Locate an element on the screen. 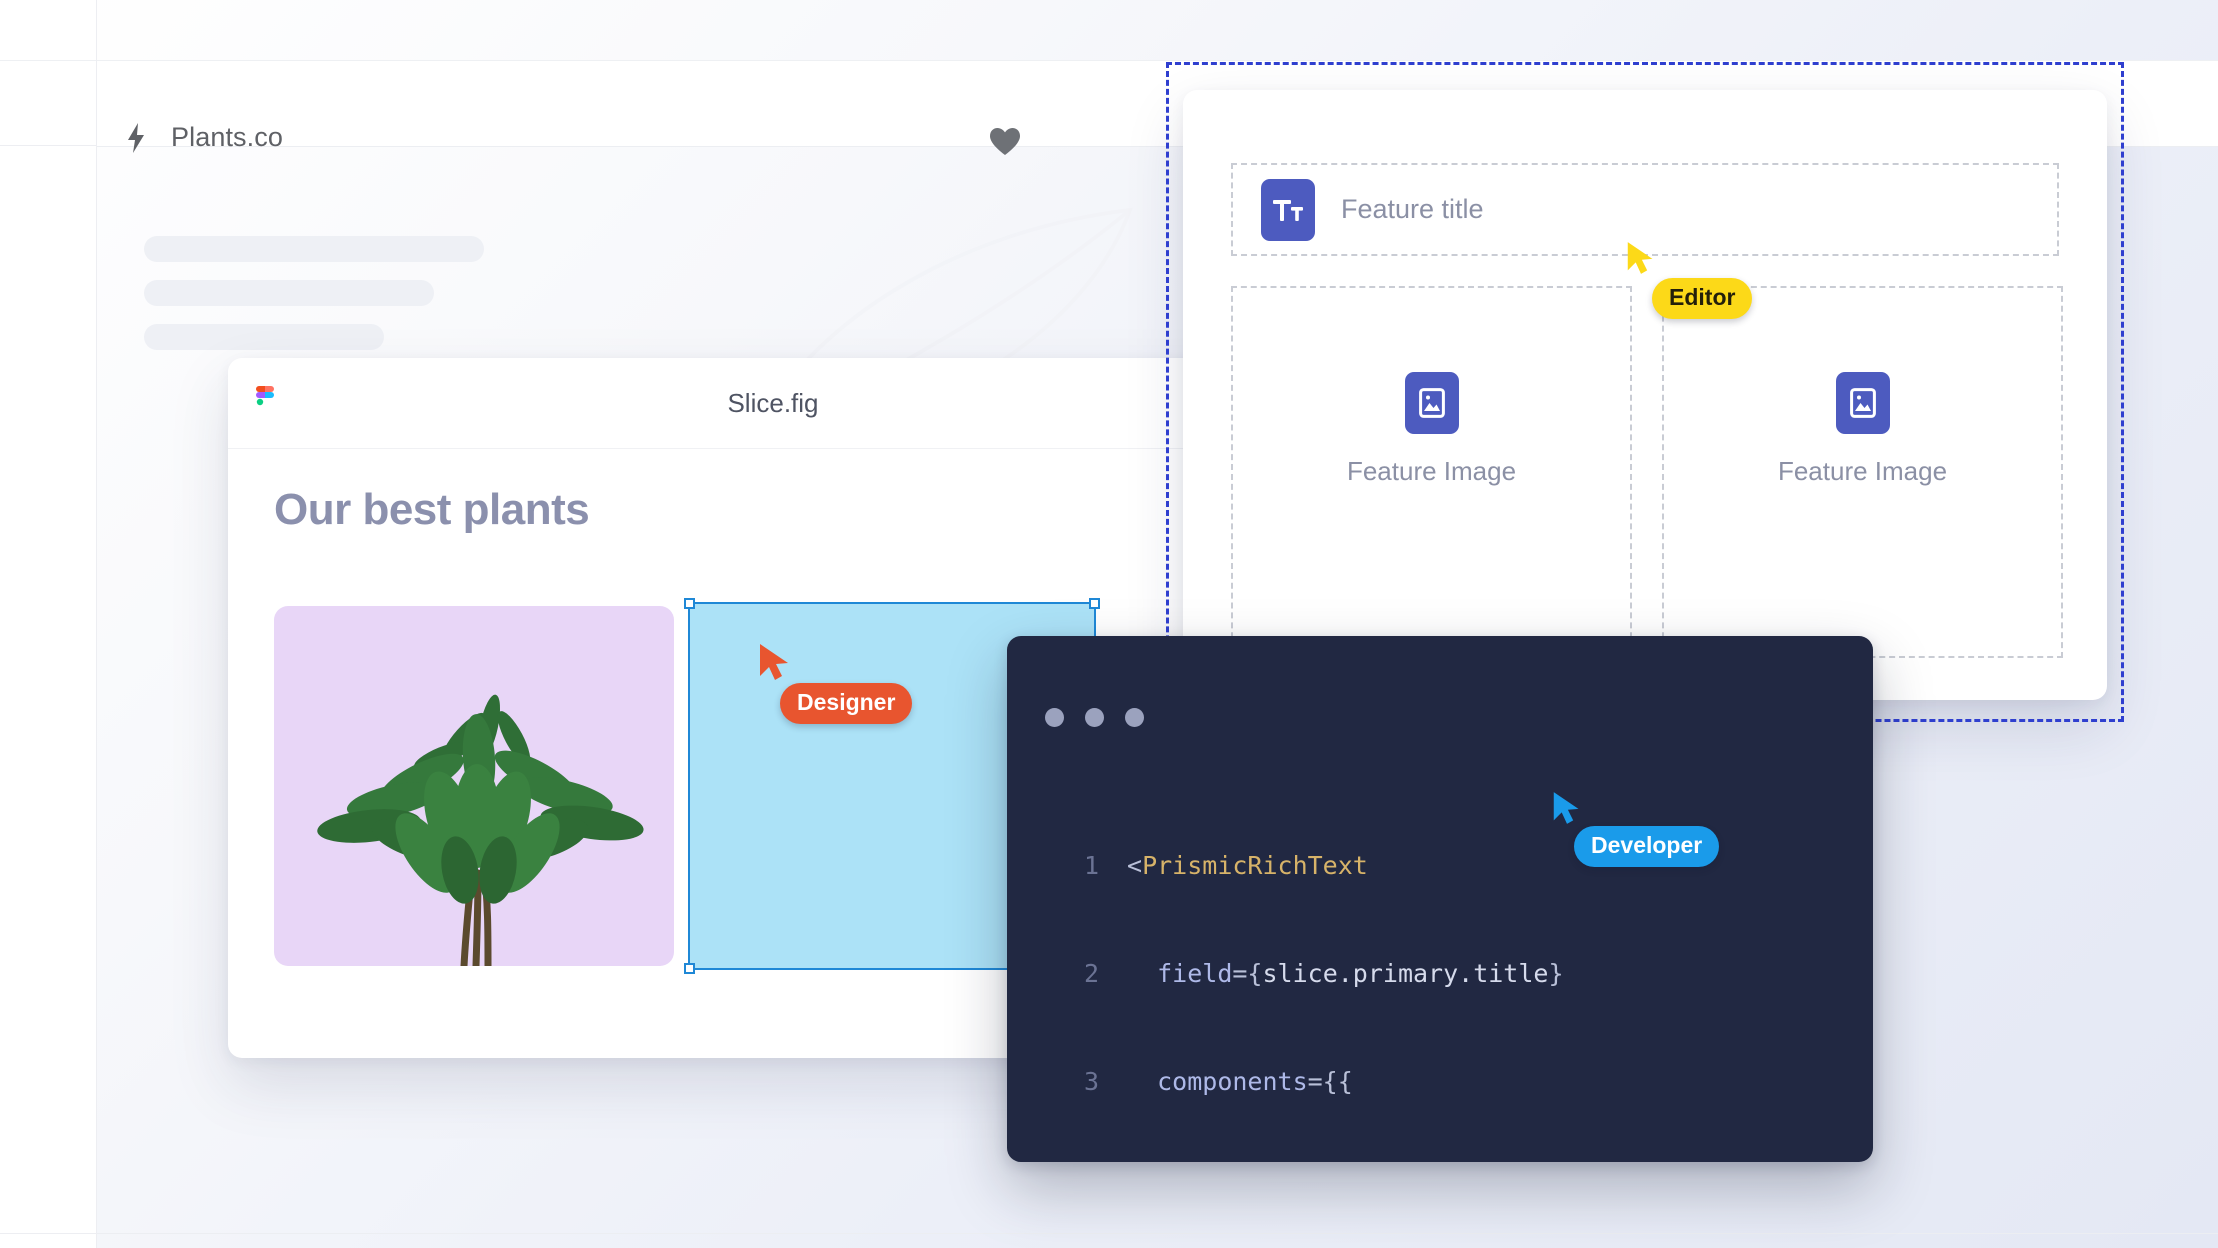 This screenshot has height=1248, width=2218. resize-handle-top-left is located at coordinates (689, 603).